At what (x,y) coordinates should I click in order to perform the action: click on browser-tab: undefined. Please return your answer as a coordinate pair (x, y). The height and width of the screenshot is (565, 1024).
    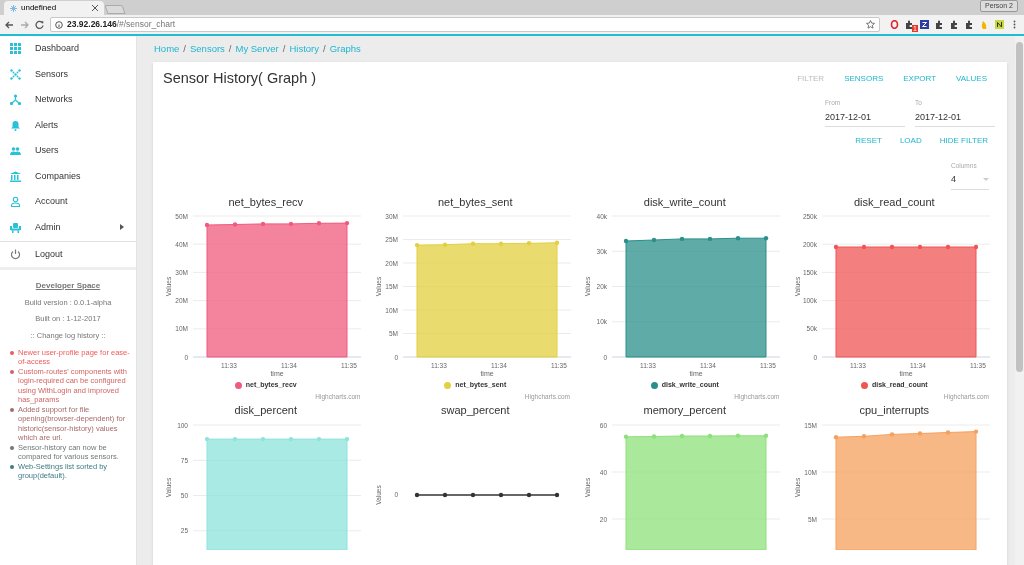
    Looking at the image, I should click on (54, 8).